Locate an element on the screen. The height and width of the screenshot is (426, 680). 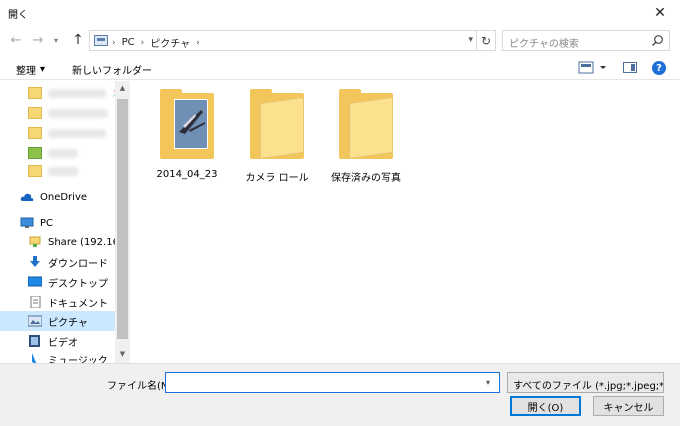
file-item: 2014_04_23 is located at coordinates (187, 134).